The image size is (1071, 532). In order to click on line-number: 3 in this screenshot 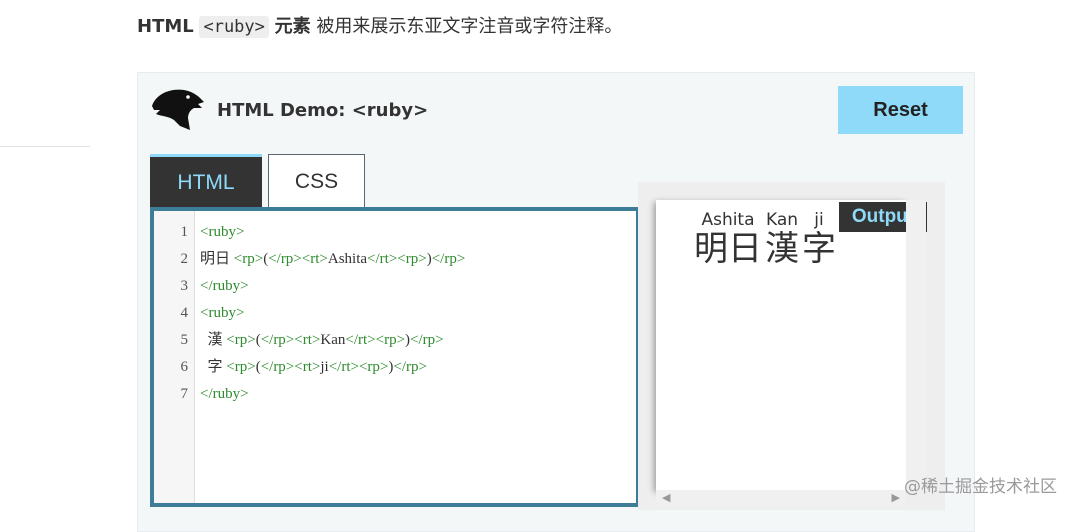, I will do `click(184, 286)`.